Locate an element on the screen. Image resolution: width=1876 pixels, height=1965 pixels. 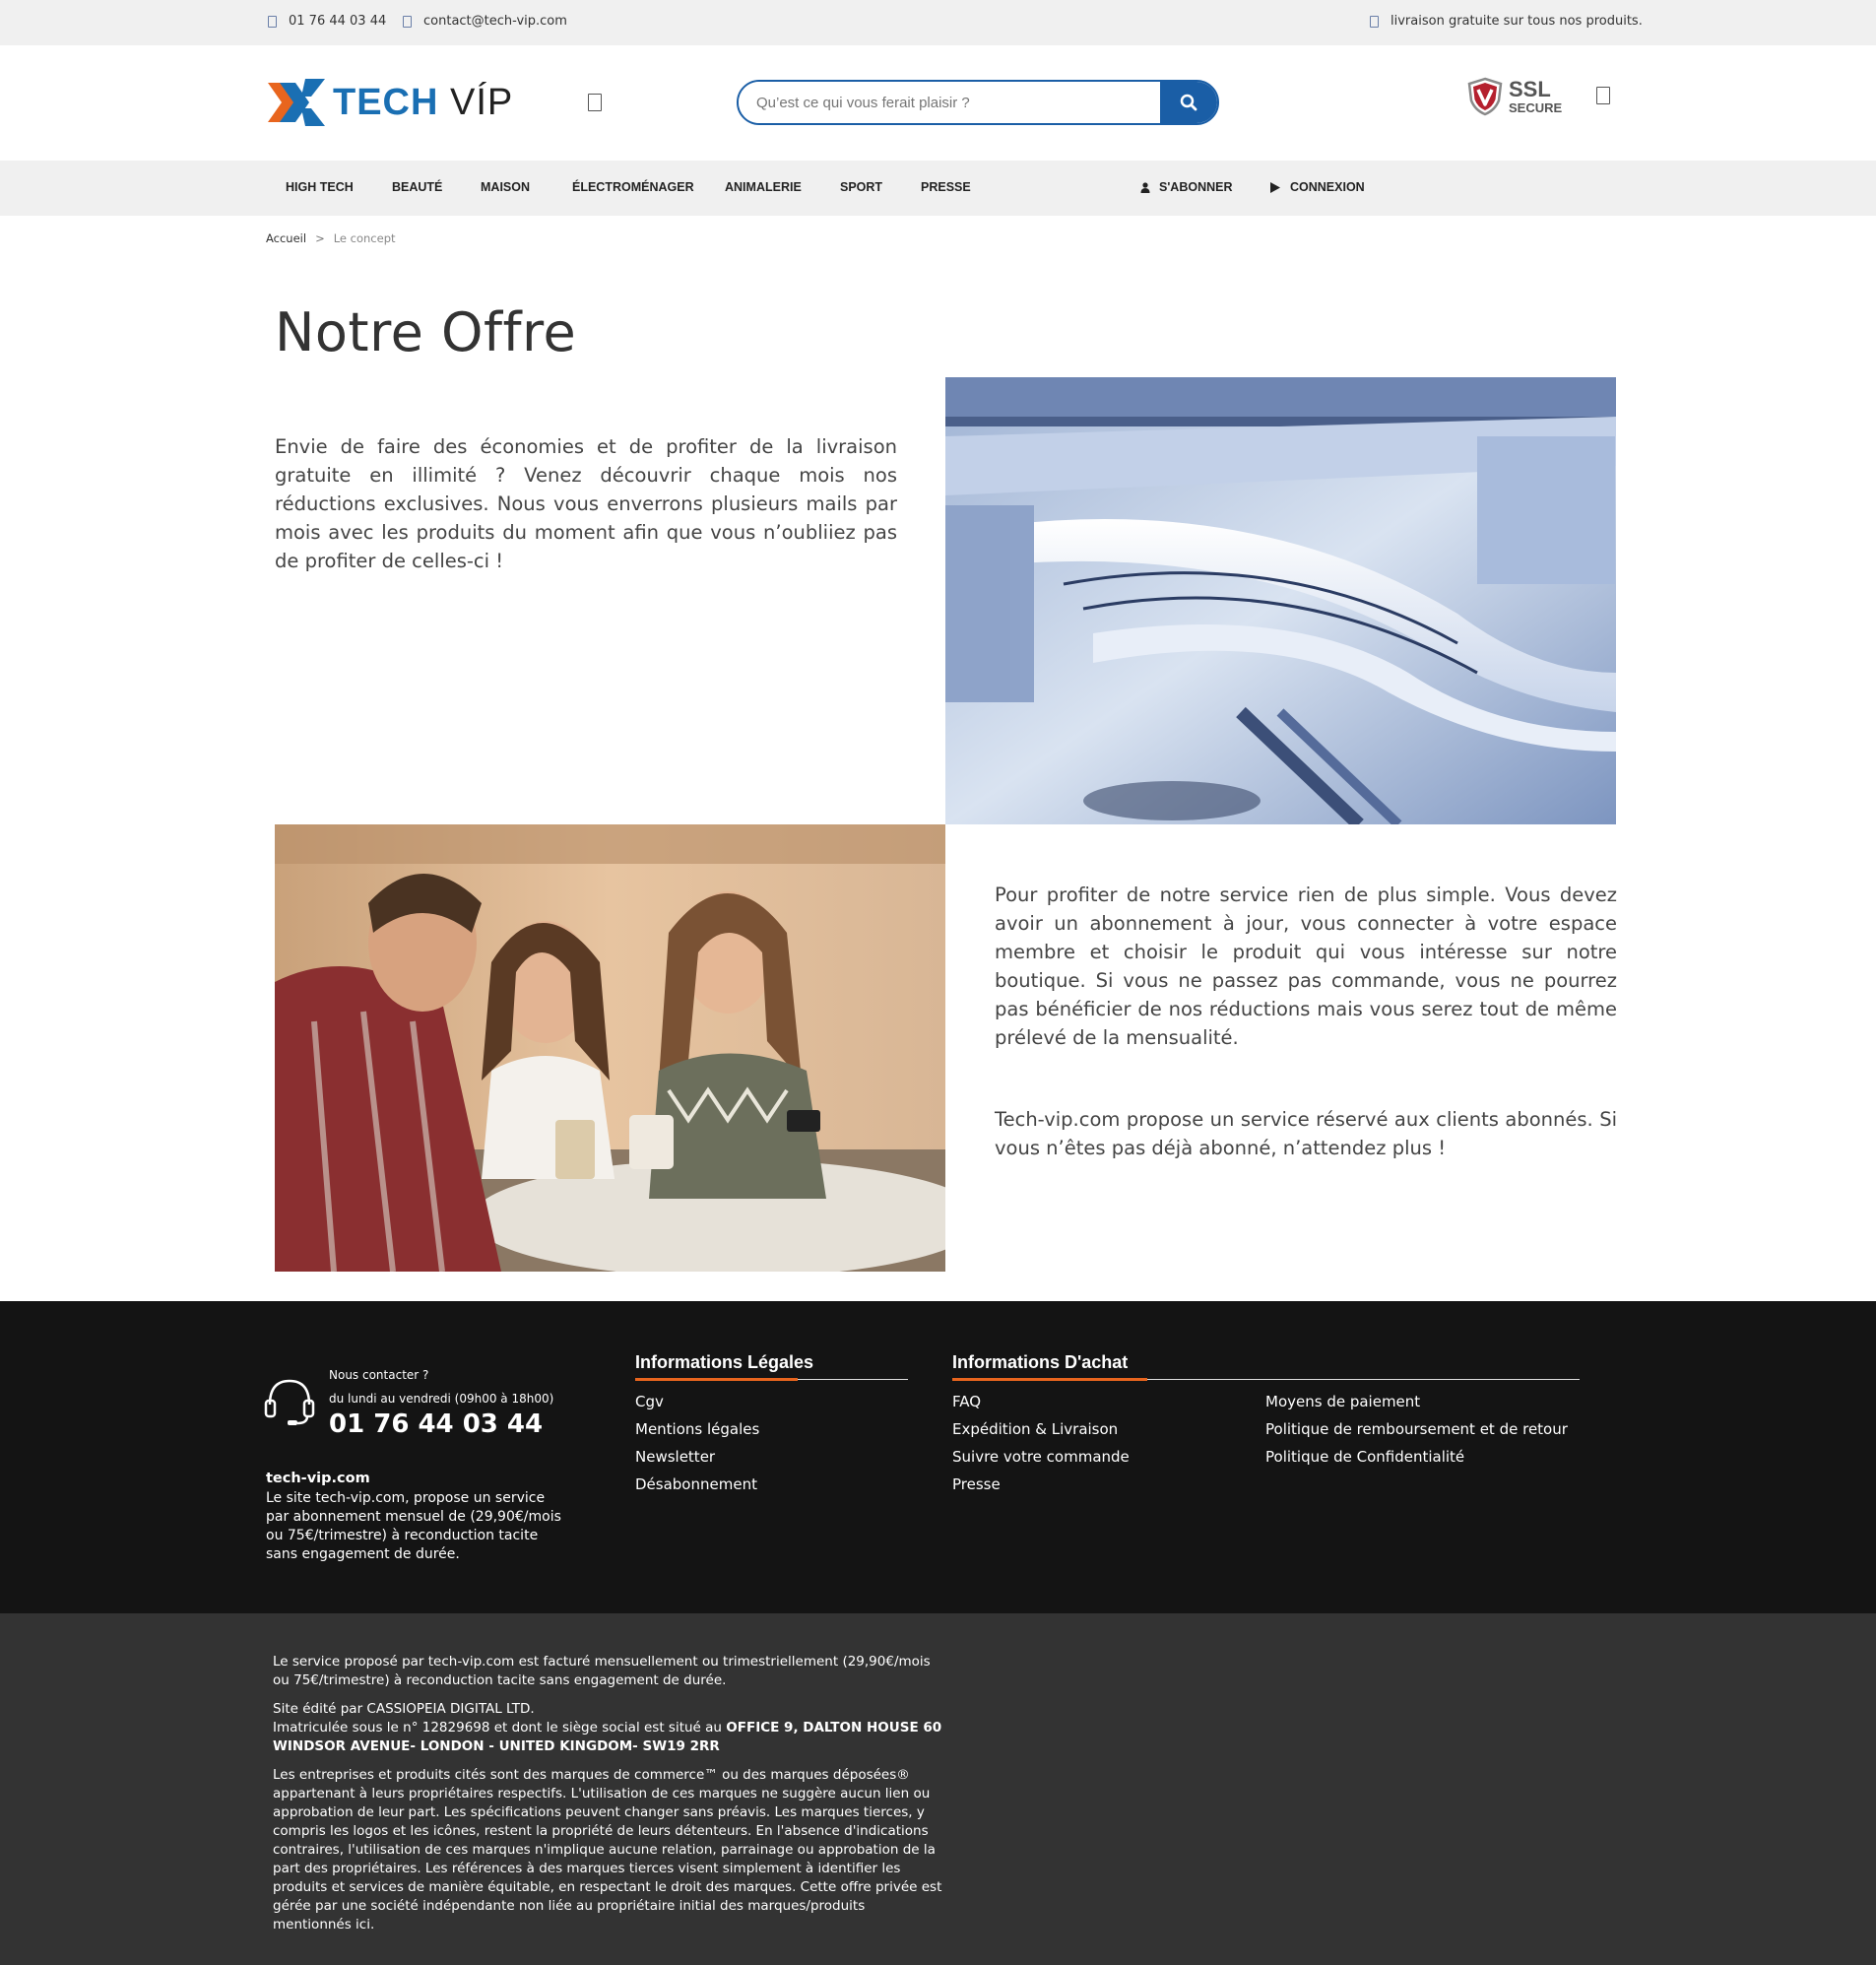
nav-item-presse: PRESSE is located at coordinates (946, 187).